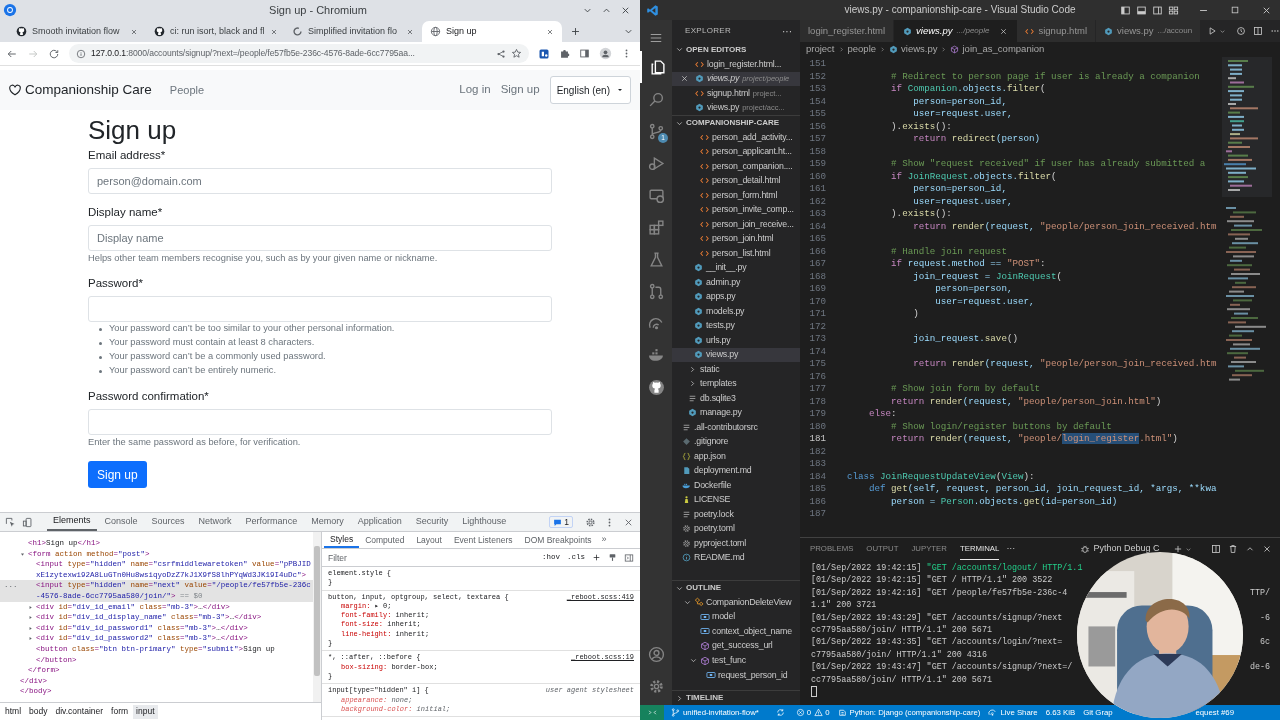  I want to click on file-item: poetry.toml, so click(714, 529).